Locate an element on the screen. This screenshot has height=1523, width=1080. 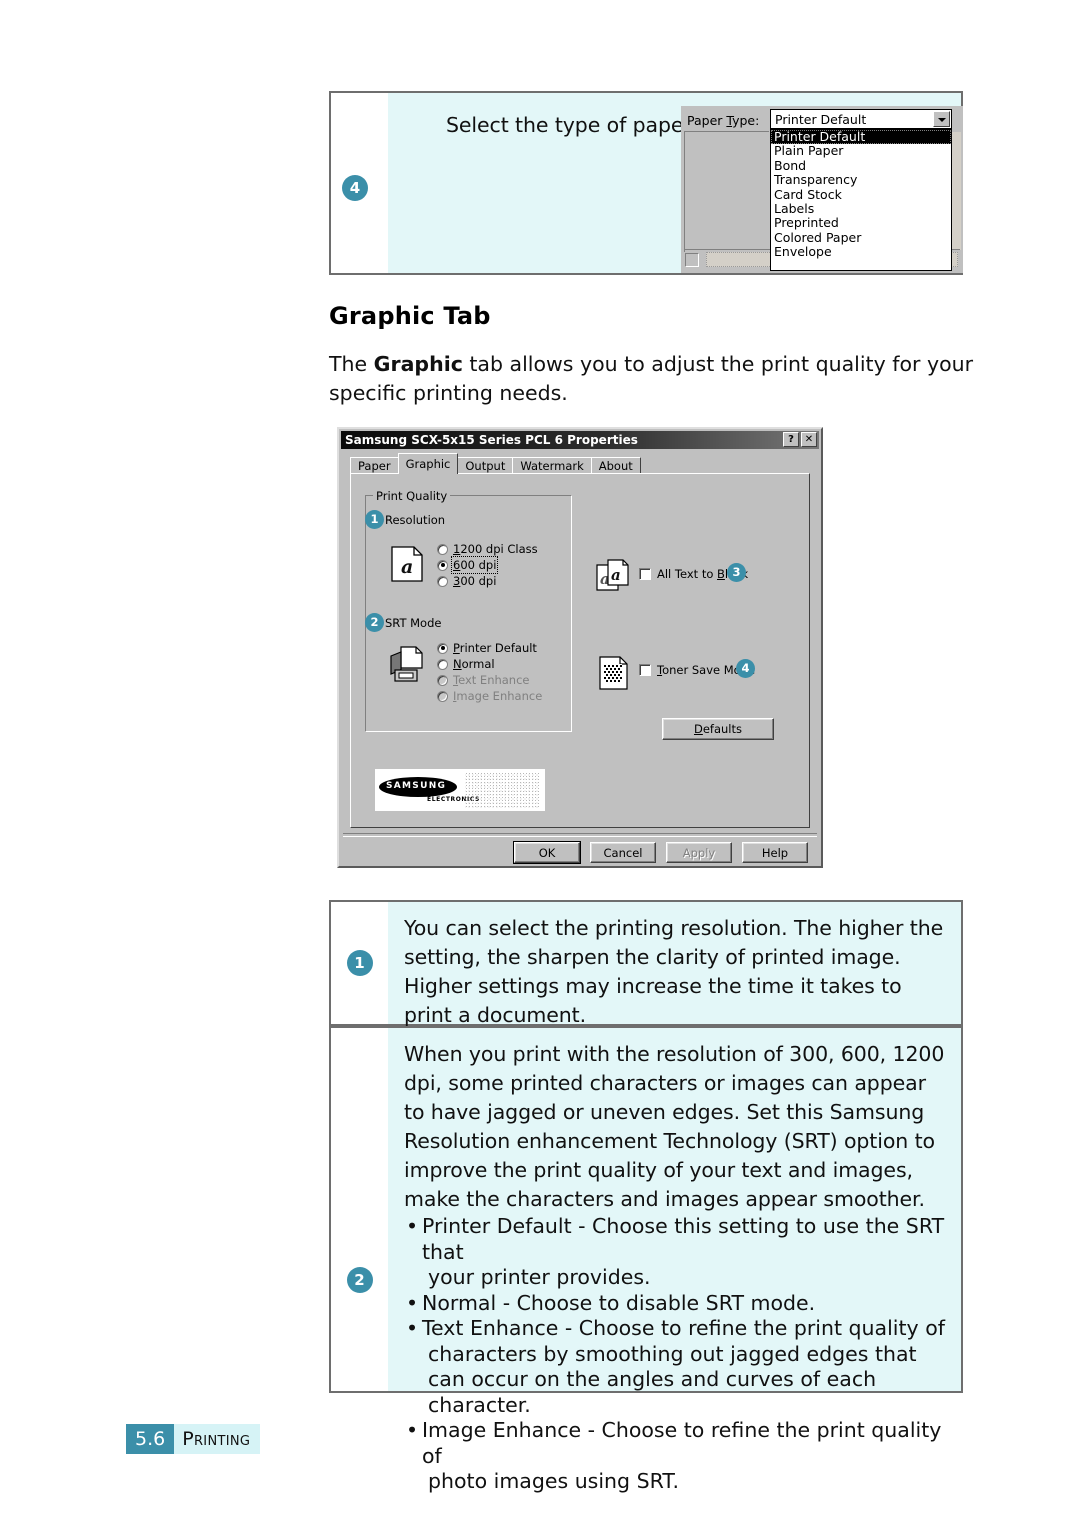
radio-printer-default: Printer Default is located at coordinates (489, 648).